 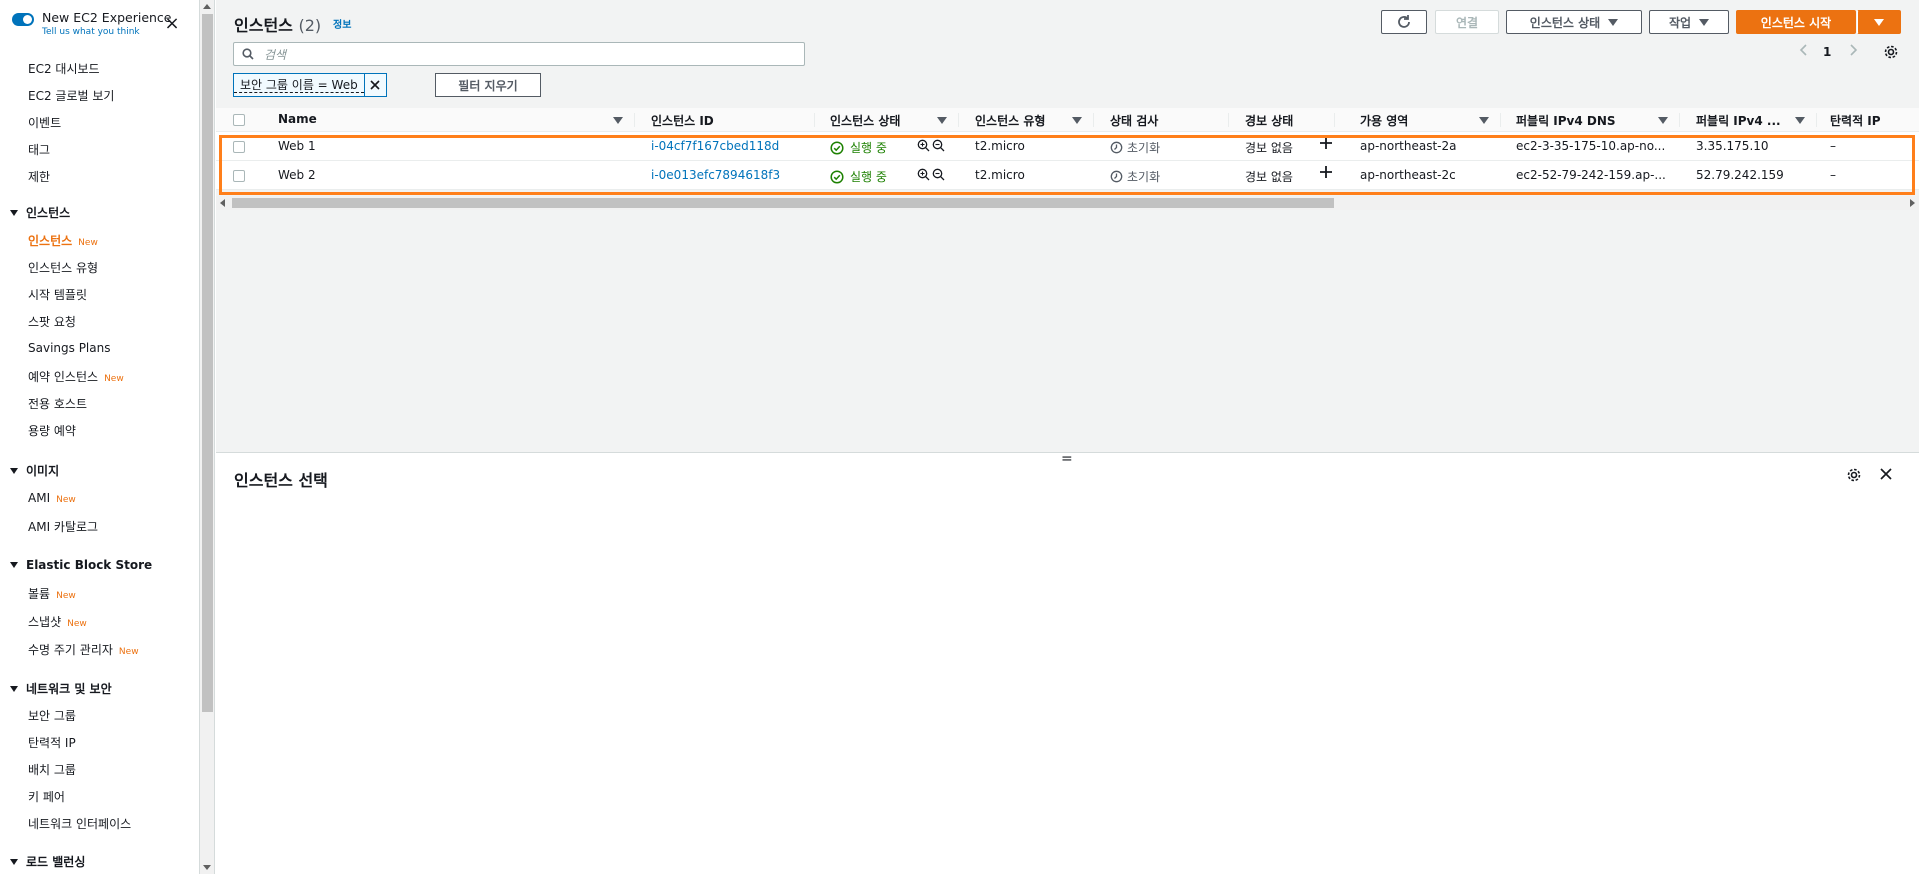 I want to click on new-experience-title: New EC2 Experience, so click(x=107, y=17).